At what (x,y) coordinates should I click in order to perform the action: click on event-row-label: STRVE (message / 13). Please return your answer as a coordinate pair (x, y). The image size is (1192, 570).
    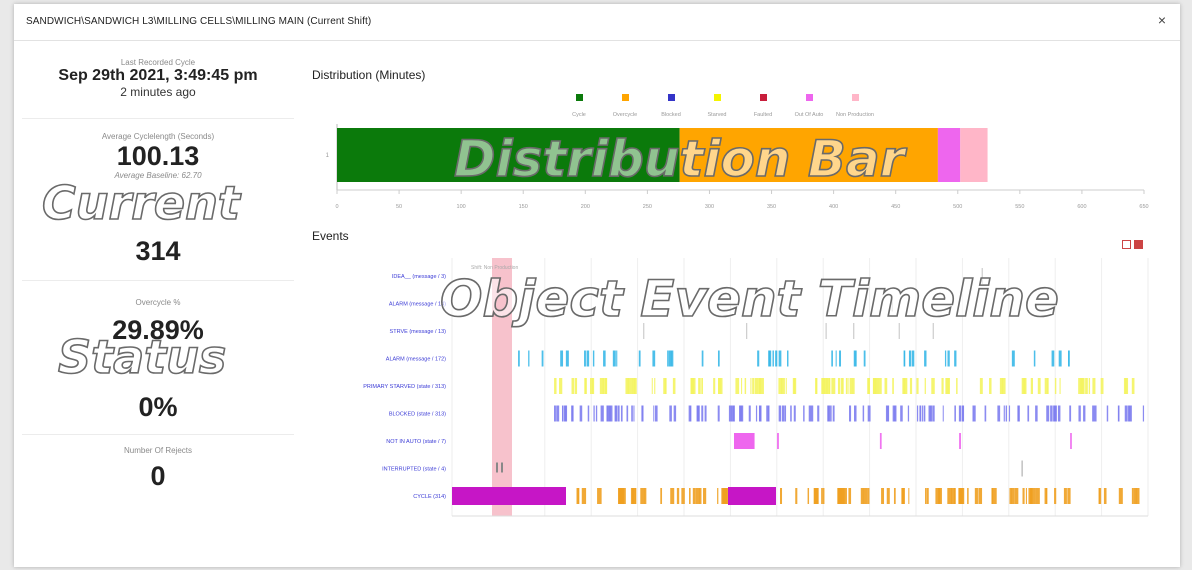
    Looking at the image, I should click on (418, 332).